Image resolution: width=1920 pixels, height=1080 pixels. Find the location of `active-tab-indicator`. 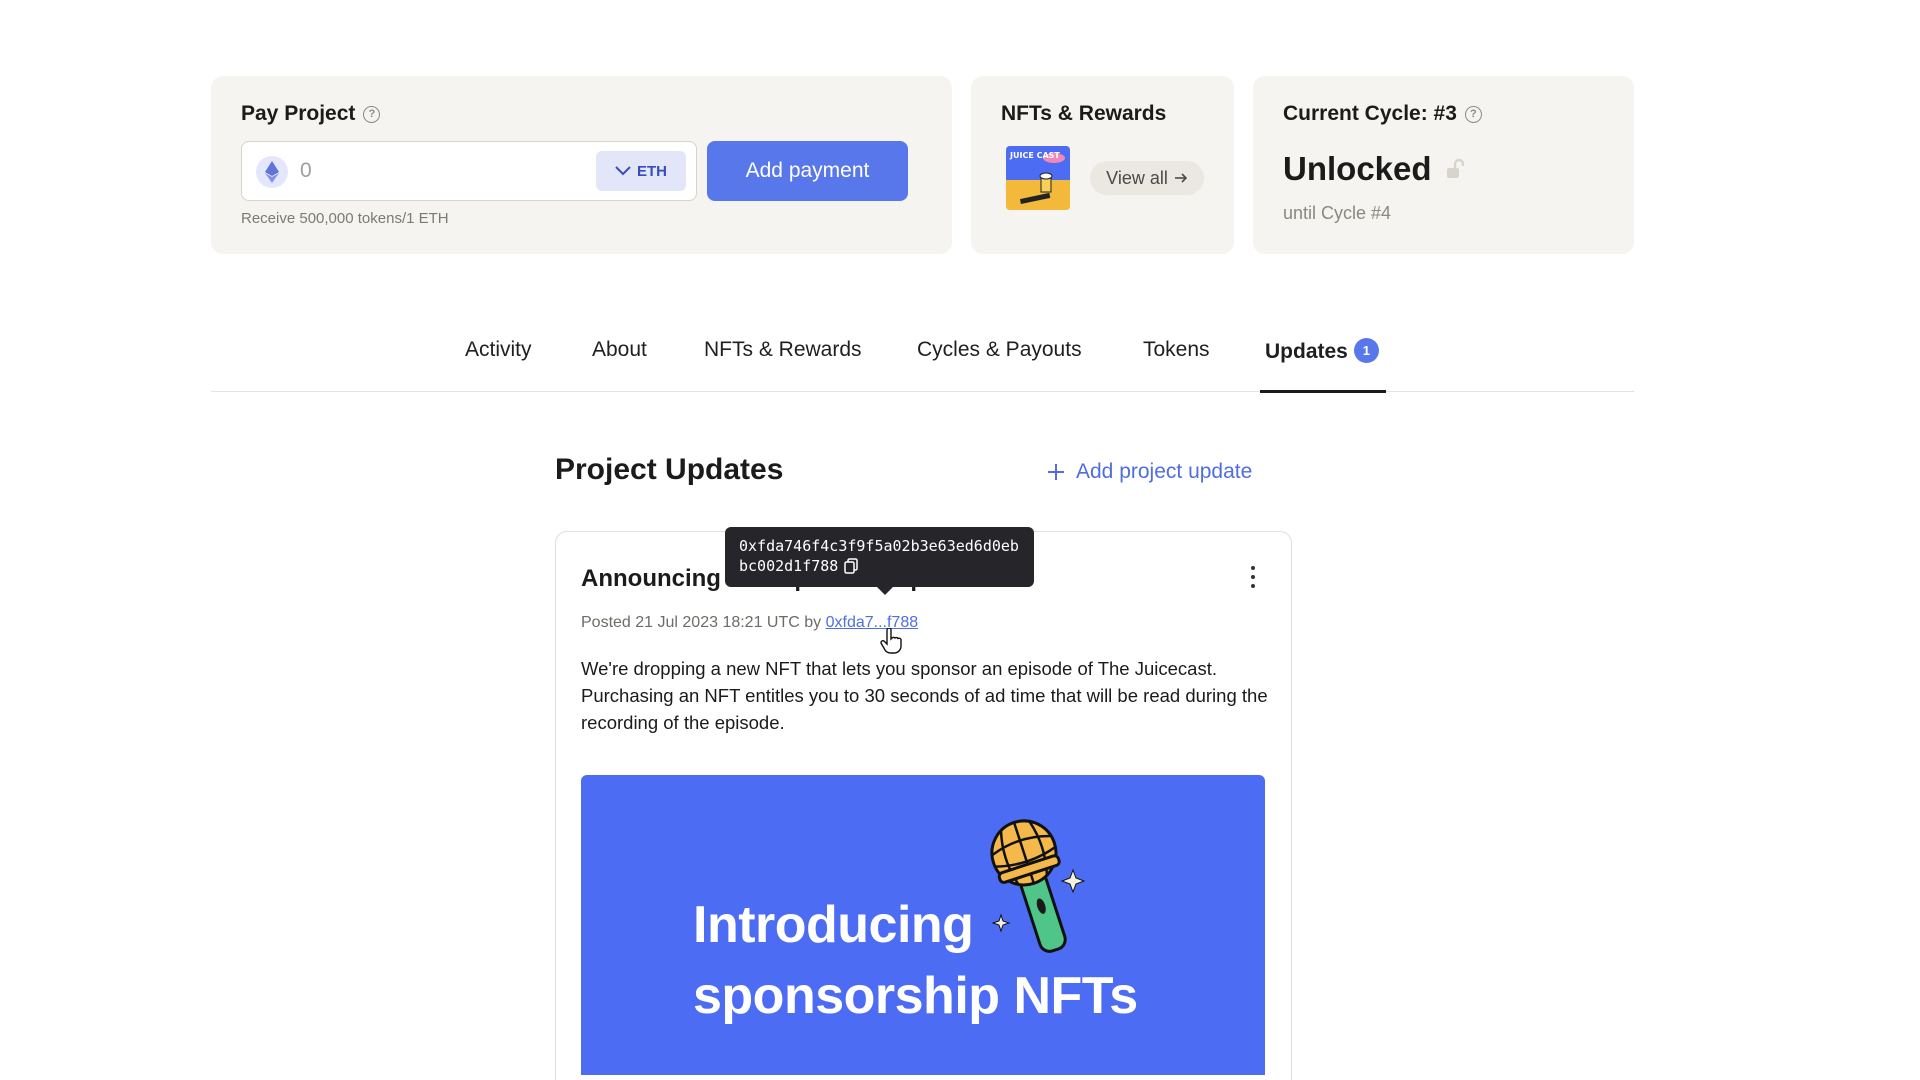

active-tab-indicator is located at coordinates (1323, 391).